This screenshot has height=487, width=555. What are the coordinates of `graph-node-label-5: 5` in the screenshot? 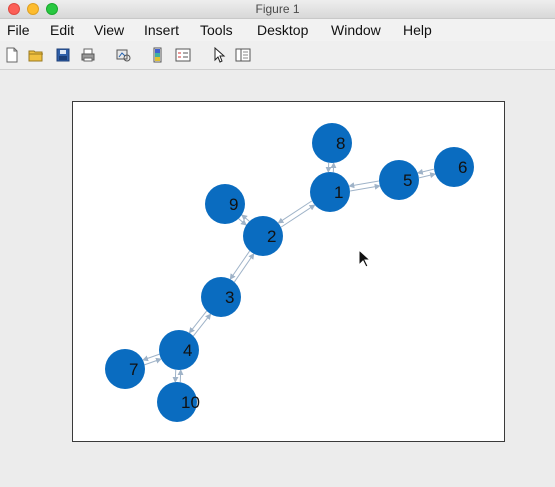 It's located at (407, 180).